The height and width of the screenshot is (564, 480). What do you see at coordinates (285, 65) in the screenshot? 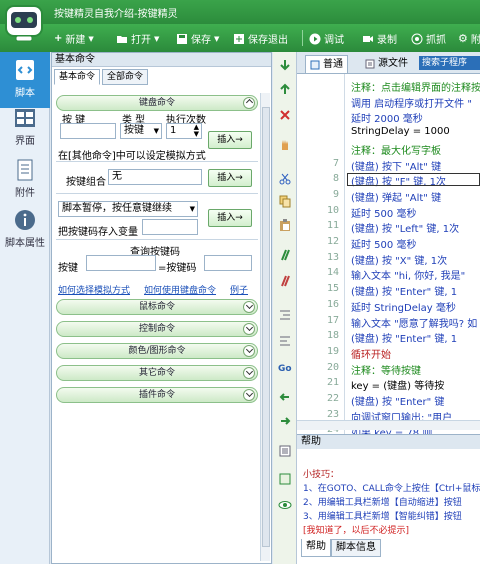
I see `arrow-down-icon` at bounding box center [285, 65].